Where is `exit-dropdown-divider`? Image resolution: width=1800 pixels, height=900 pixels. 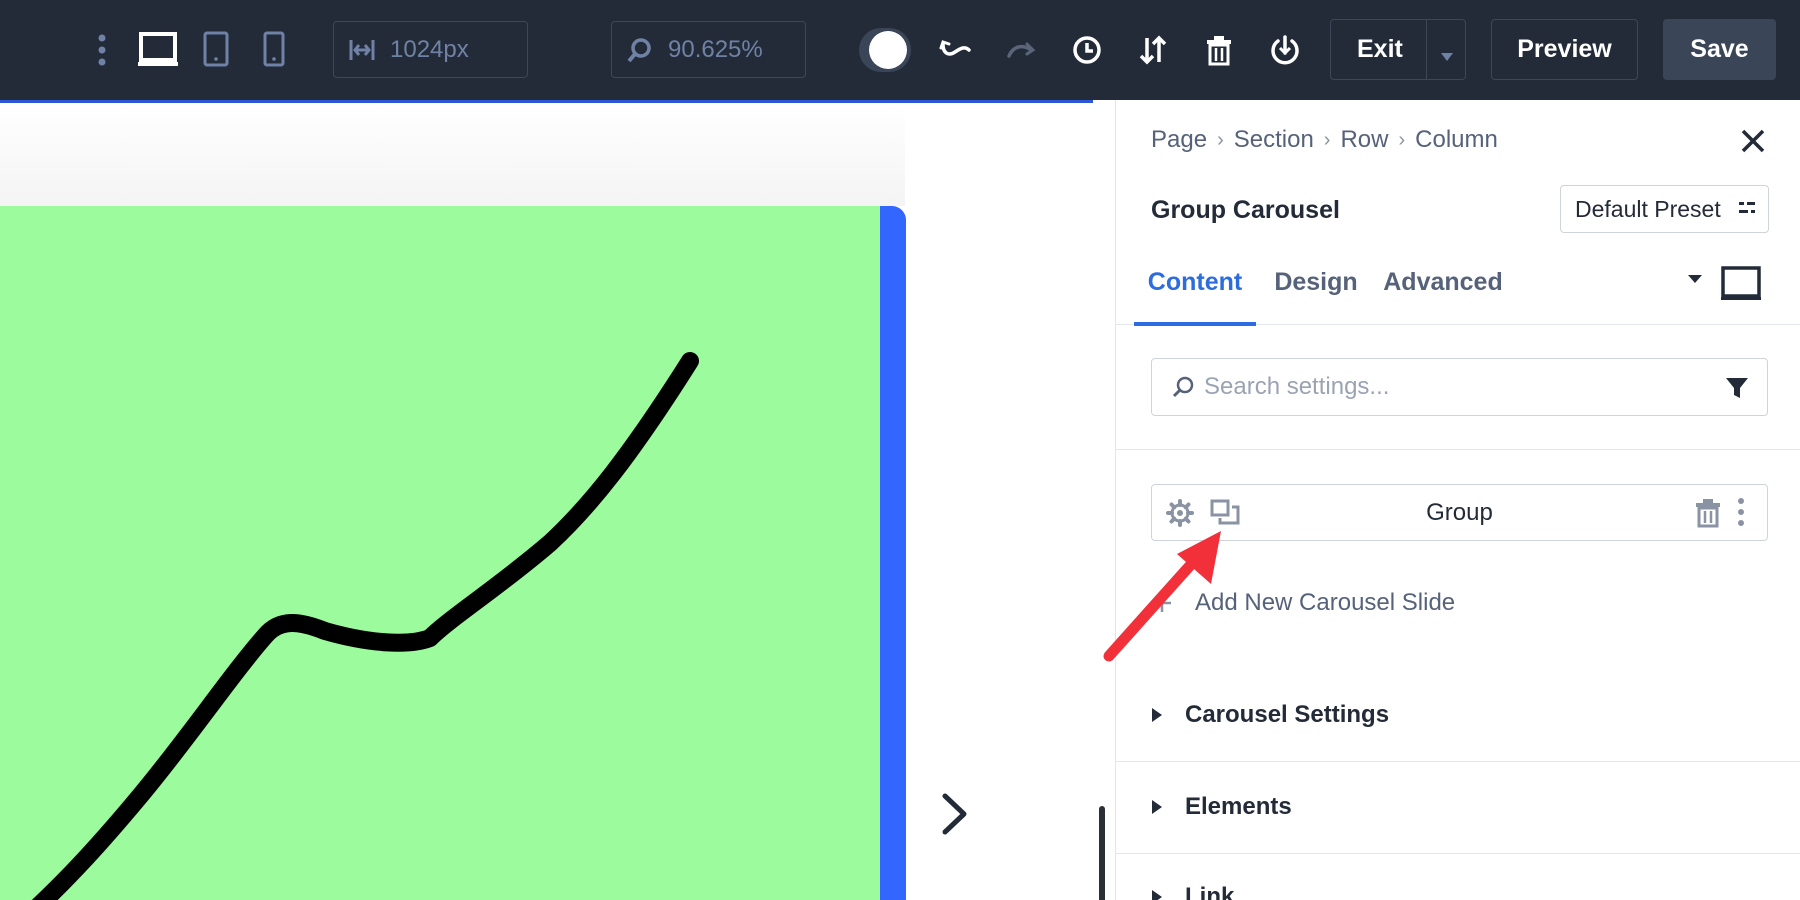
exit-dropdown-divider is located at coordinates (1426, 49).